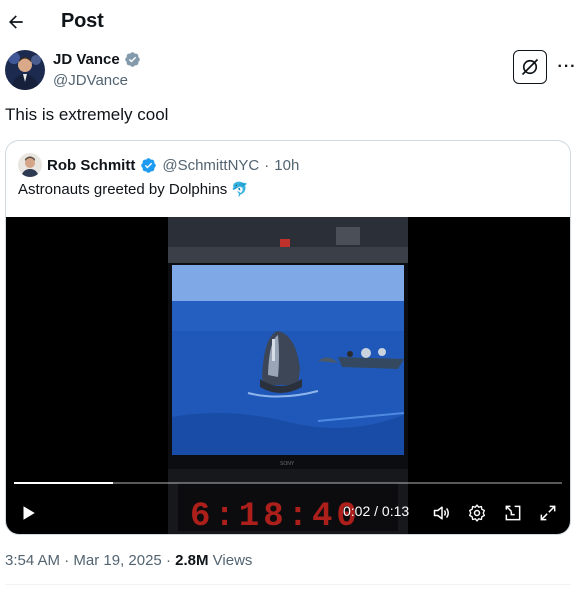 The image size is (585, 598). Describe the element at coordinates (86, 59) in the screenshot. I see `author-name: JD Vance` at that location.